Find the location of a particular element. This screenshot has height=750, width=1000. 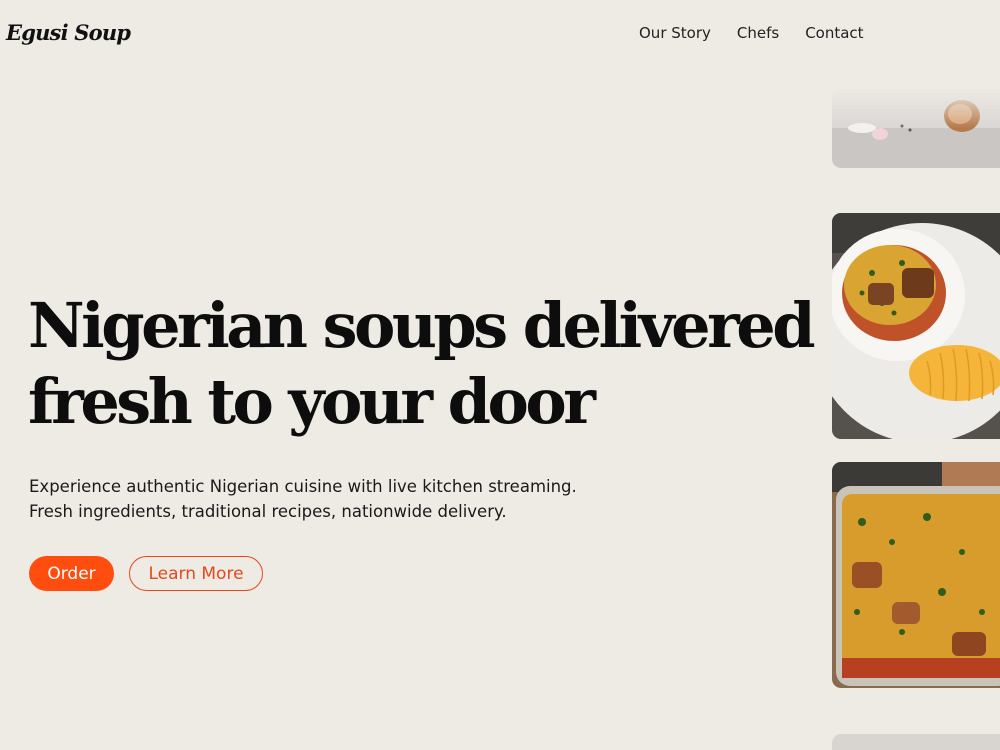

egusi-soup-with-eba-photo is located at coordinates (916, 326).